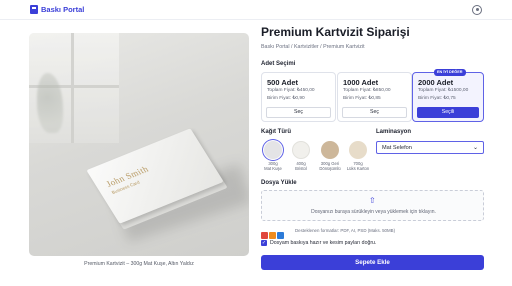 This screenshot has height=286, width=512. I want to click on paper-label-2: Dönüşümlü, so click(330, 168).